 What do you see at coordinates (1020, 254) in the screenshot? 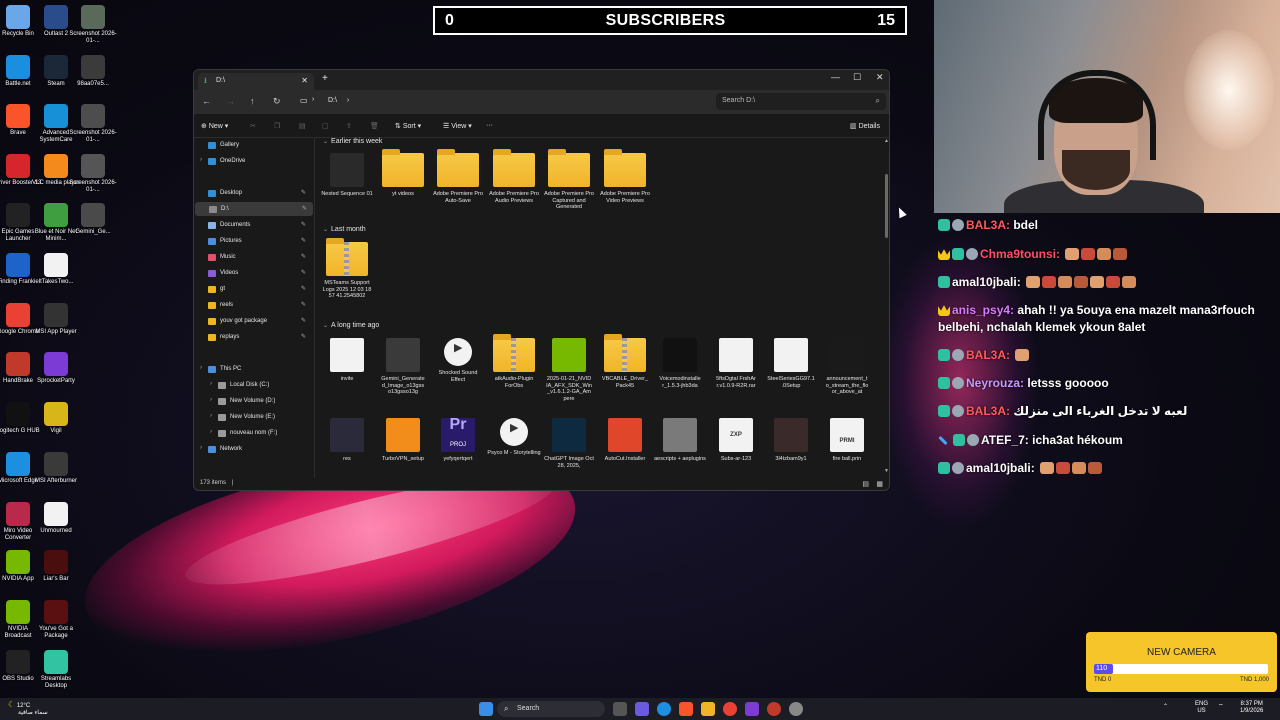
I see `chat-username: Chma9tounsi:` at bounding box center [1020, 254].